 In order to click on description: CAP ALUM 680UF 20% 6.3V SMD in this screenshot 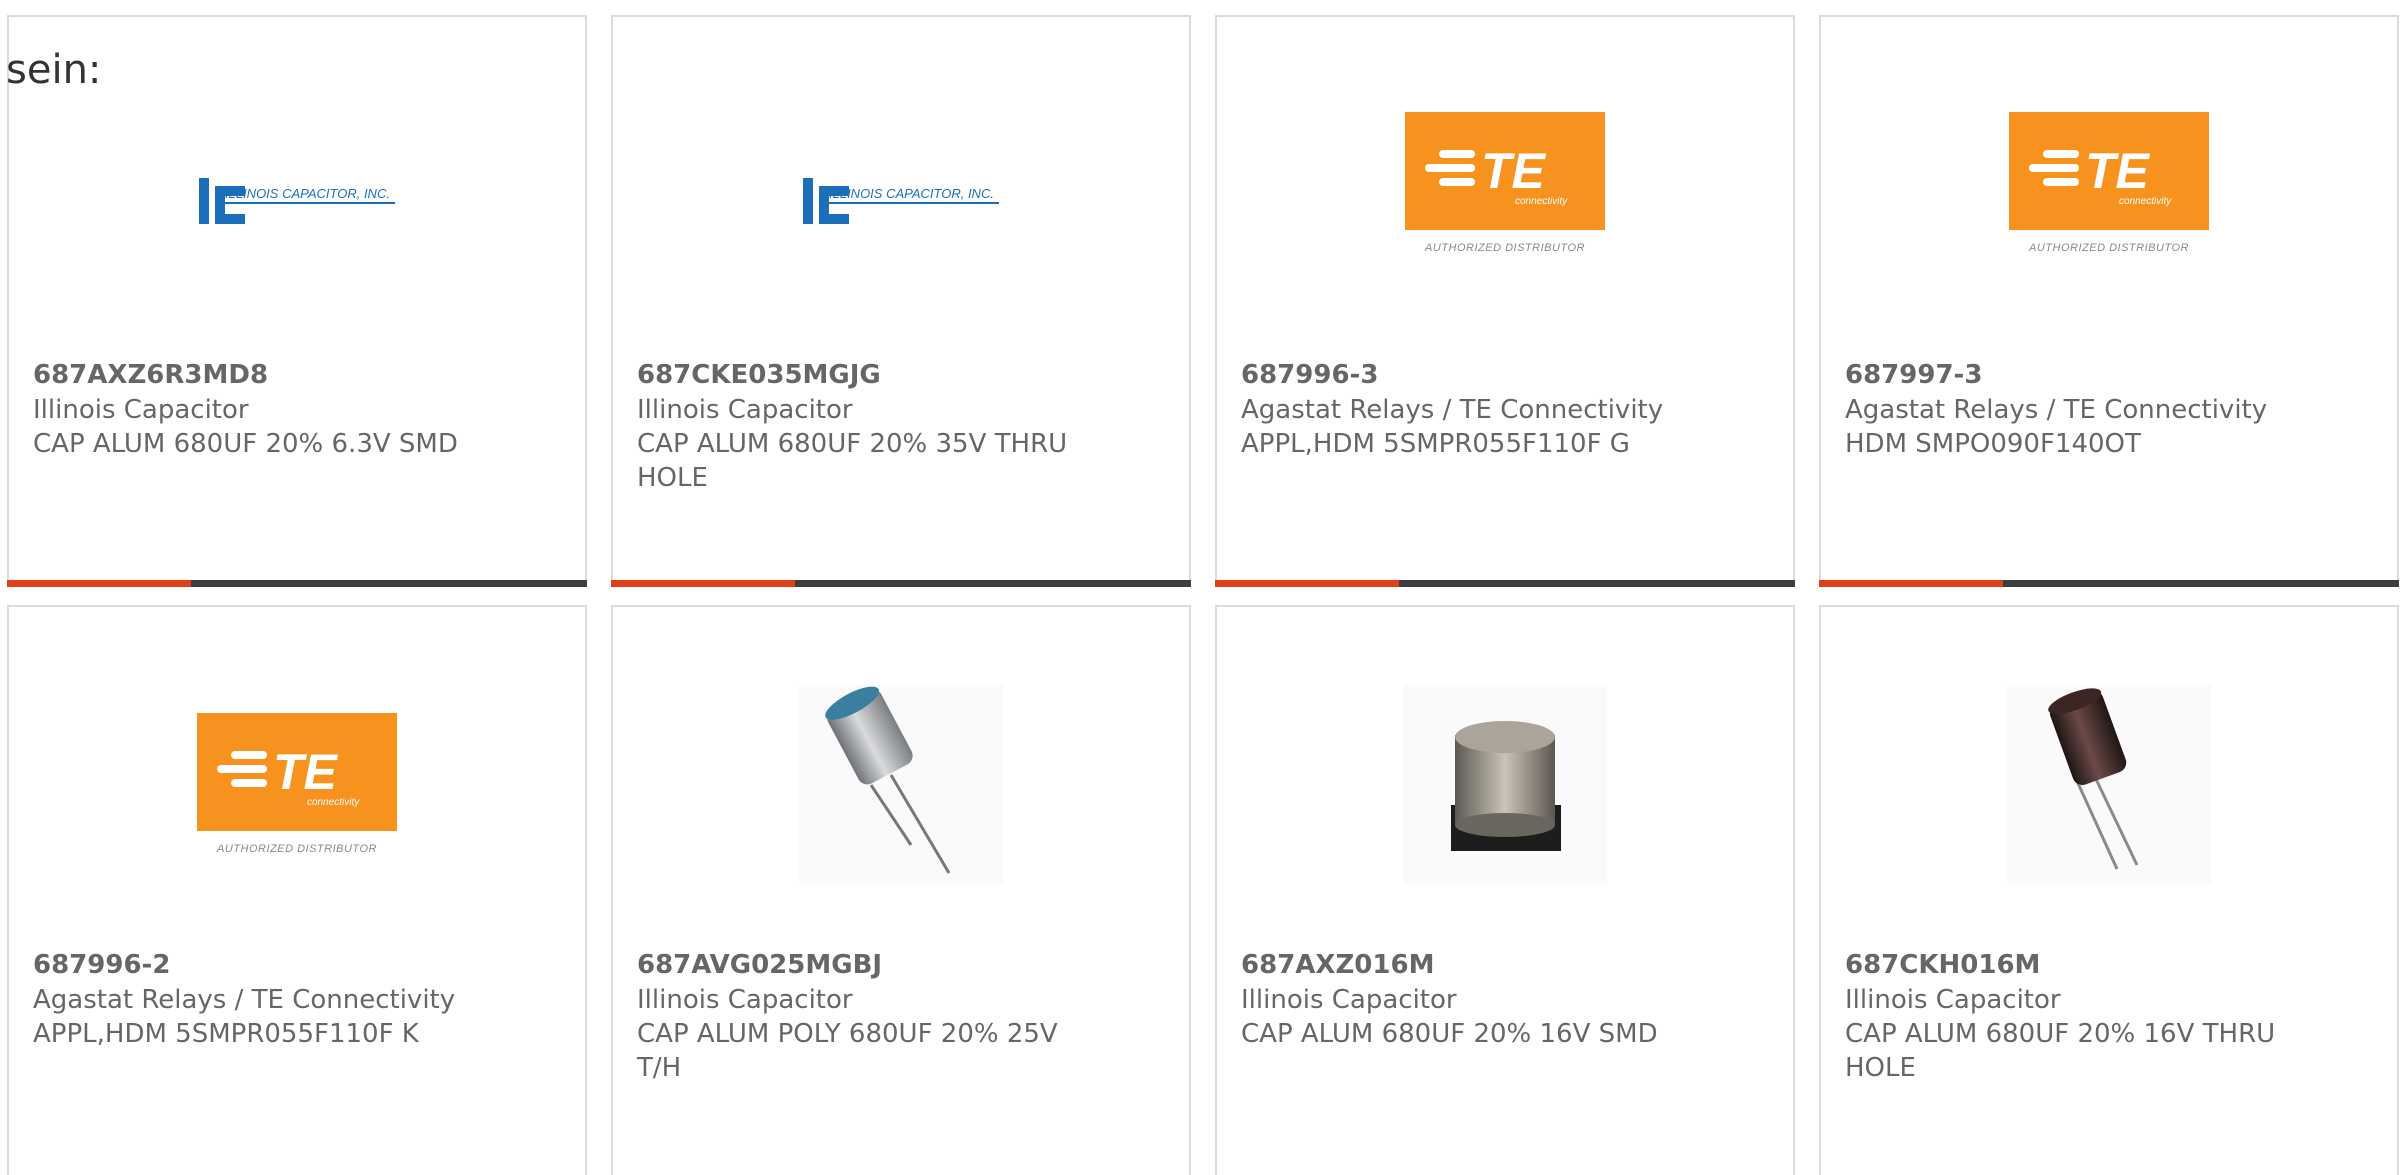, I will do `click(245, 444)`.